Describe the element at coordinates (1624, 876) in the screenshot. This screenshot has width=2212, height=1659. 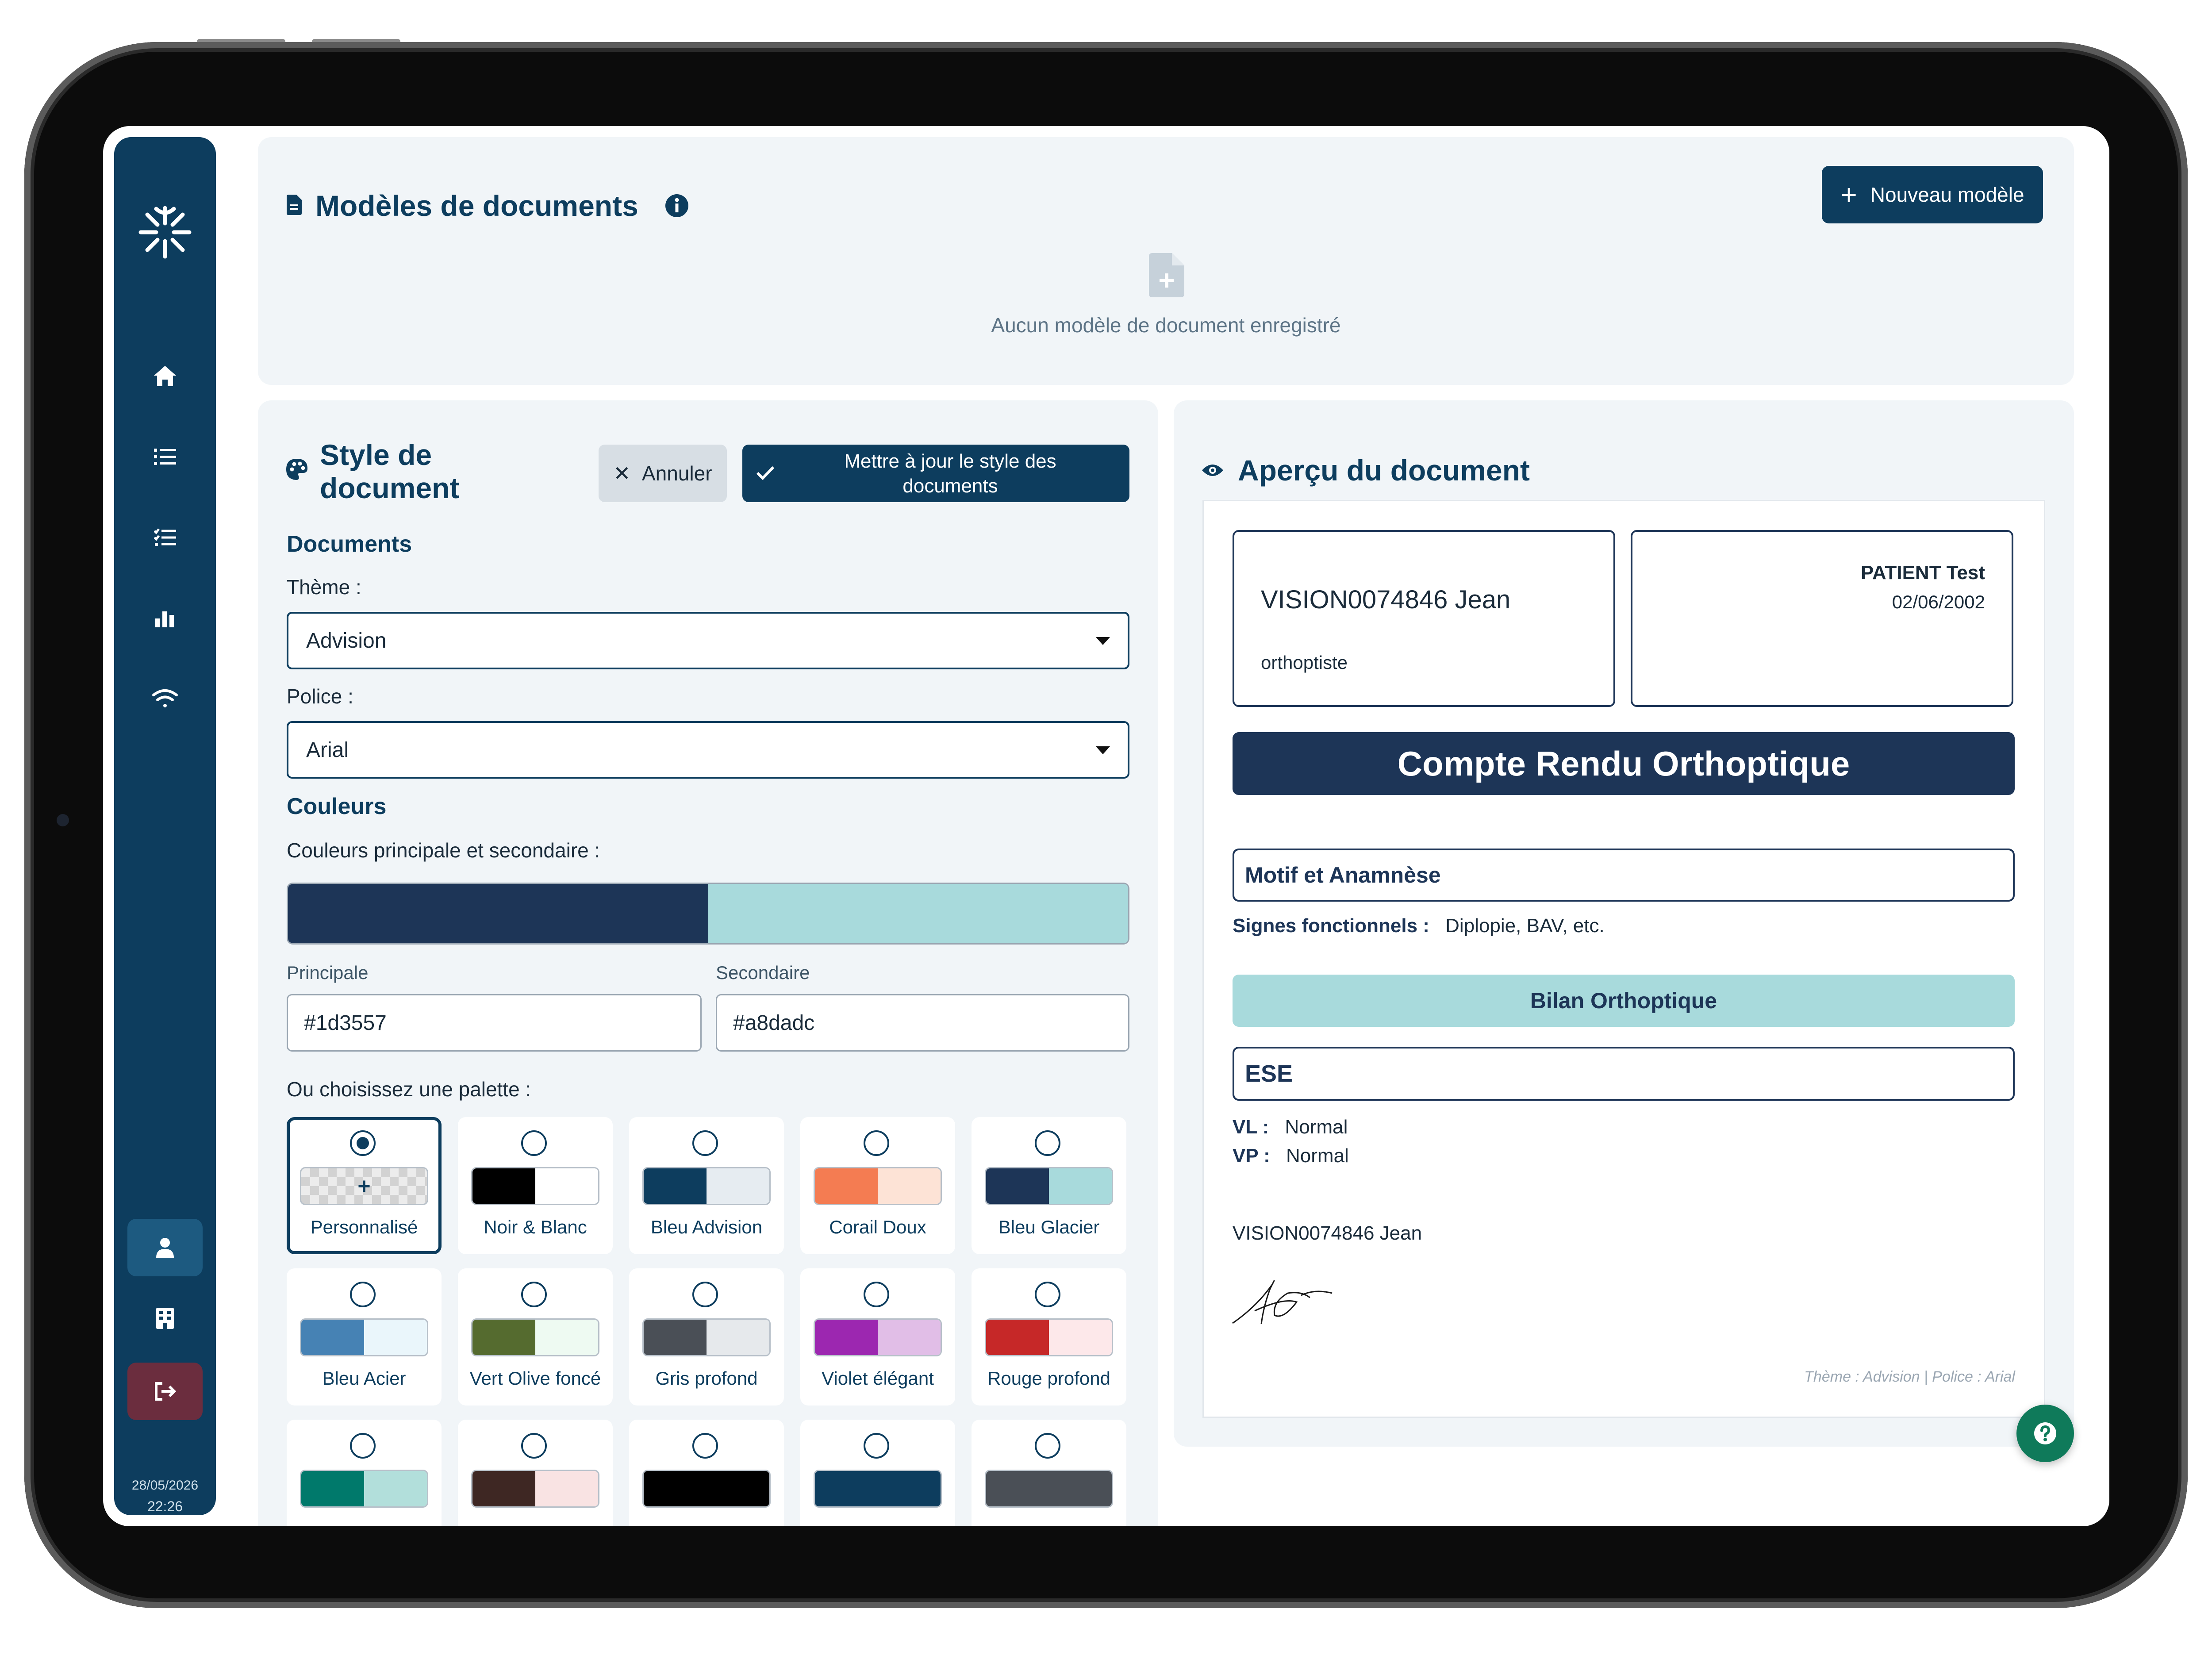
I see `section-motif: Motif et Anamnèse` at that location.